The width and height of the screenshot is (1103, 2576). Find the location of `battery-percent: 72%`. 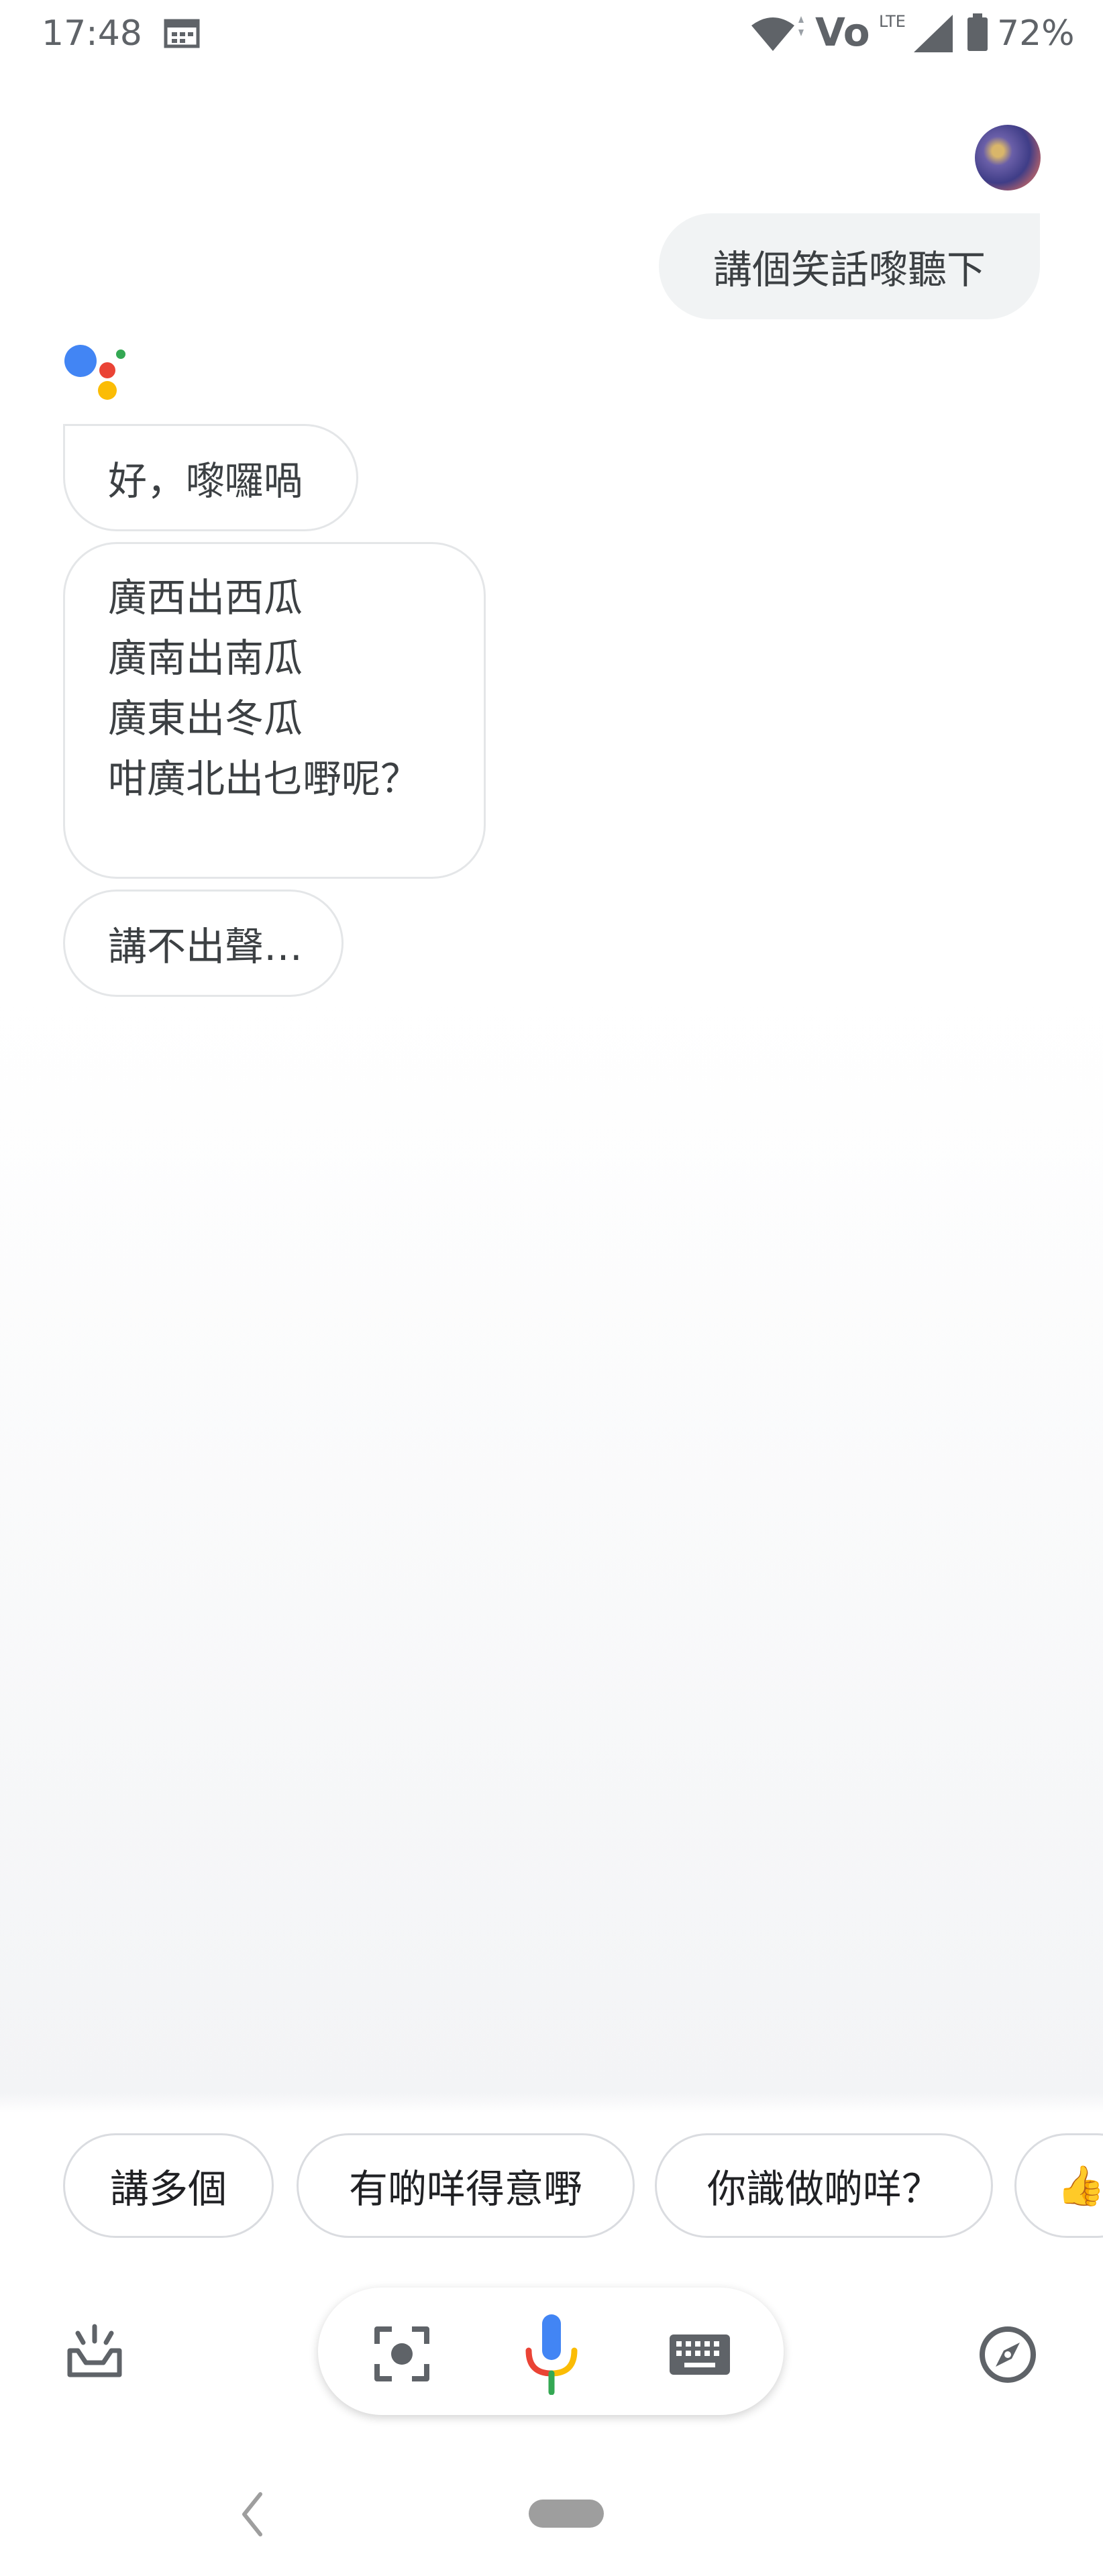

battery-percent: 72% is located at coordinates (1036, 33).